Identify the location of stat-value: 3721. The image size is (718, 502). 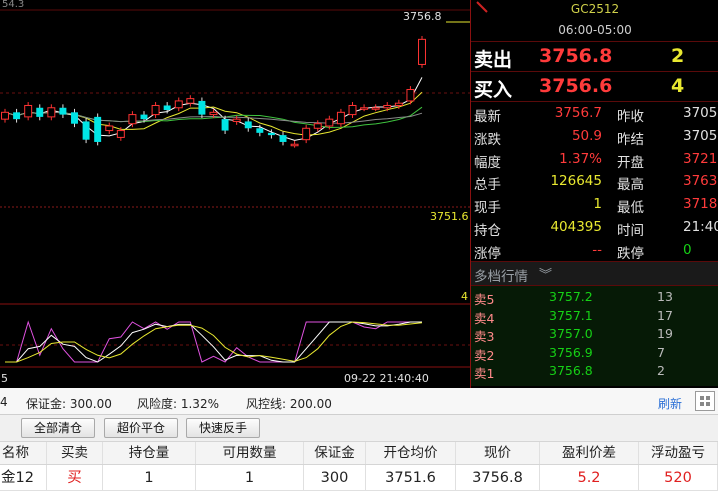
(700, 158).